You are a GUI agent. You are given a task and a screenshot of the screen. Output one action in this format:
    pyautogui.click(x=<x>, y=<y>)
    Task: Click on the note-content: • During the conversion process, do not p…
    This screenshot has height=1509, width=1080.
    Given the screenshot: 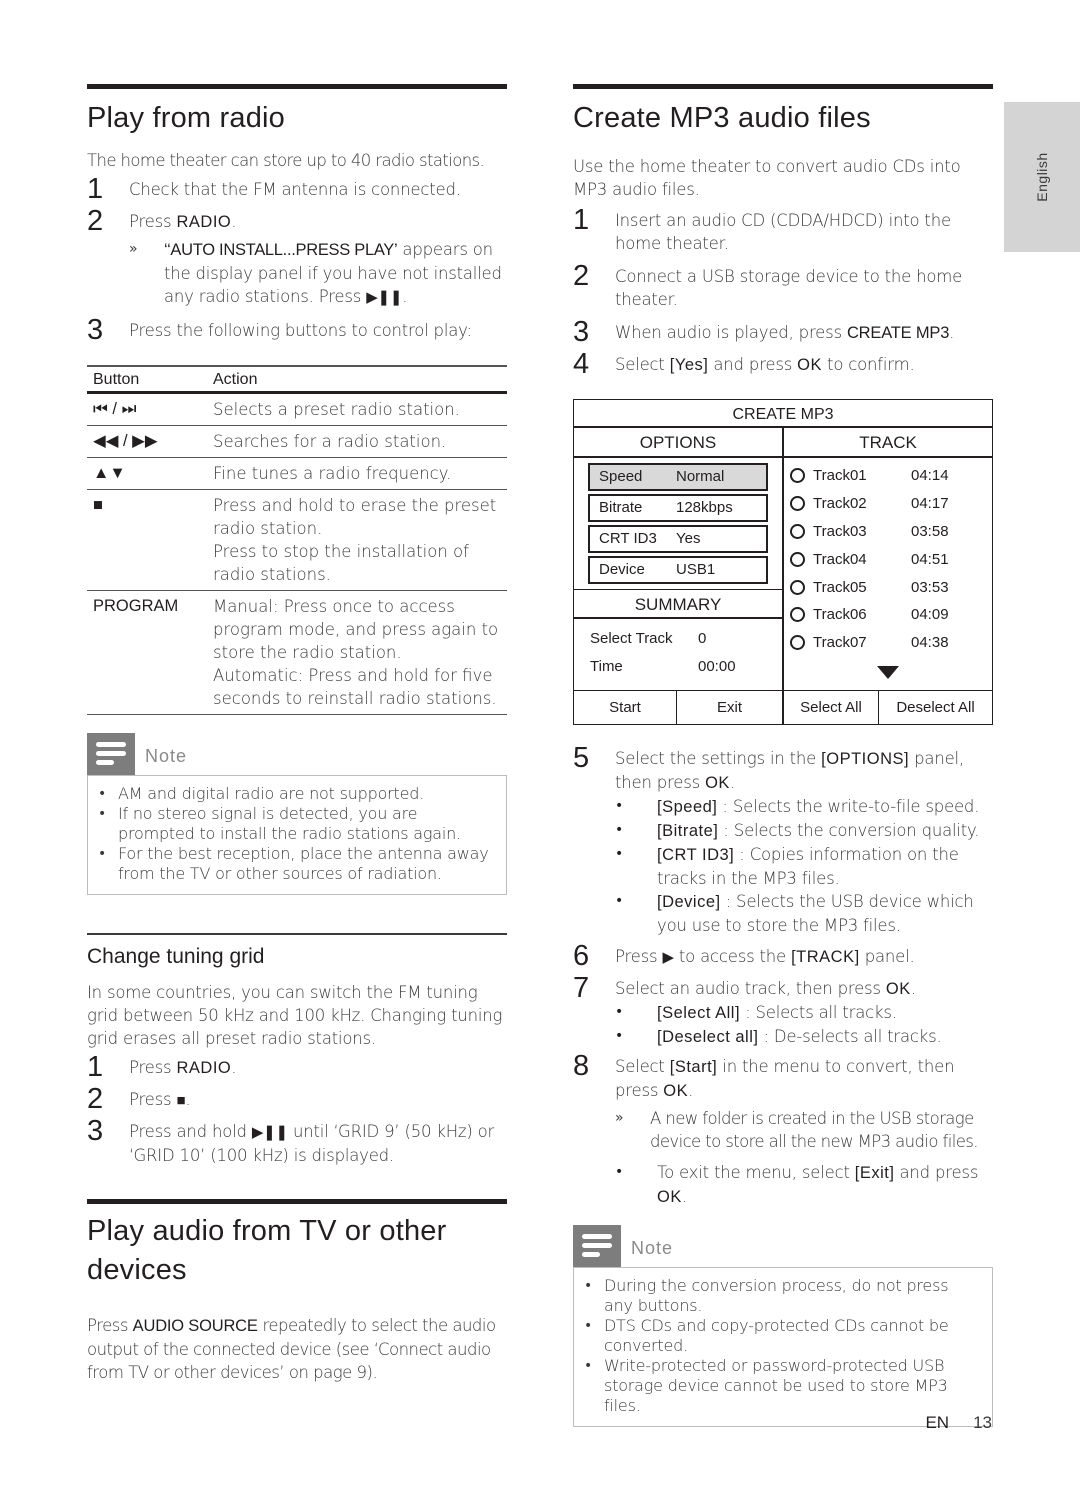 What is the action you would take?
    pyautogui.click(x=783, y=1347)
    